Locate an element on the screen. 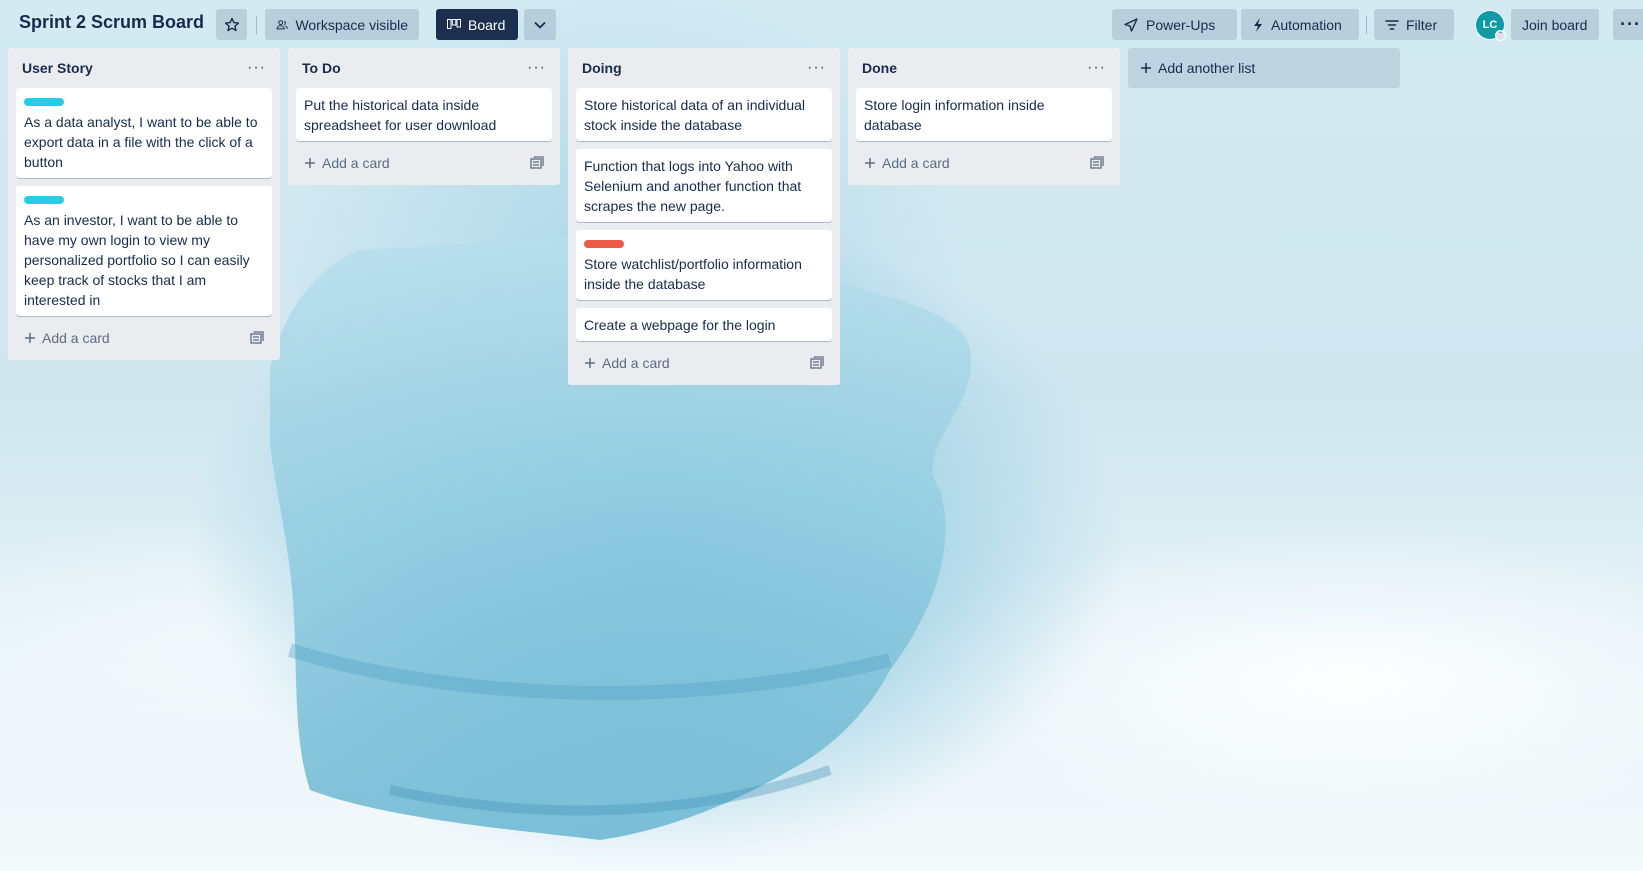 This screenshot has width=1643, height=871. filter-button: Filter is located at coordinates (1414, 24).